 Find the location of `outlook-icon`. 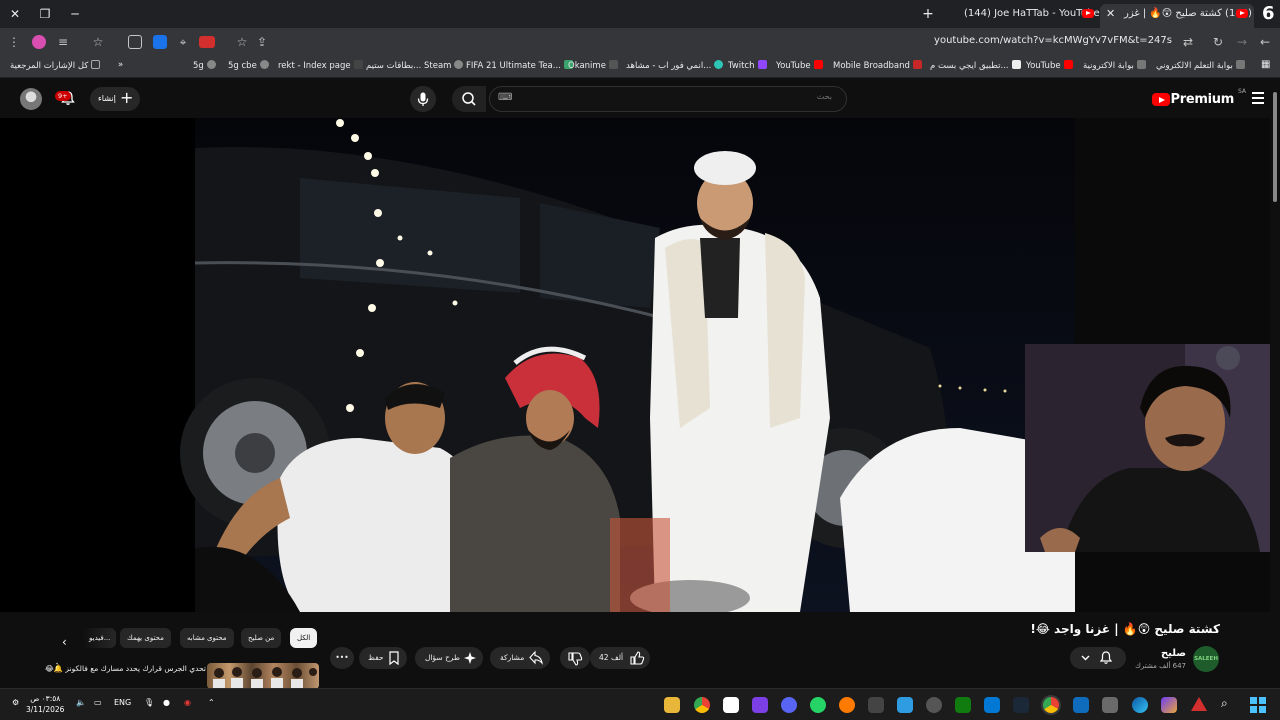

outlook-icon is located at coordinates (1081, 705).